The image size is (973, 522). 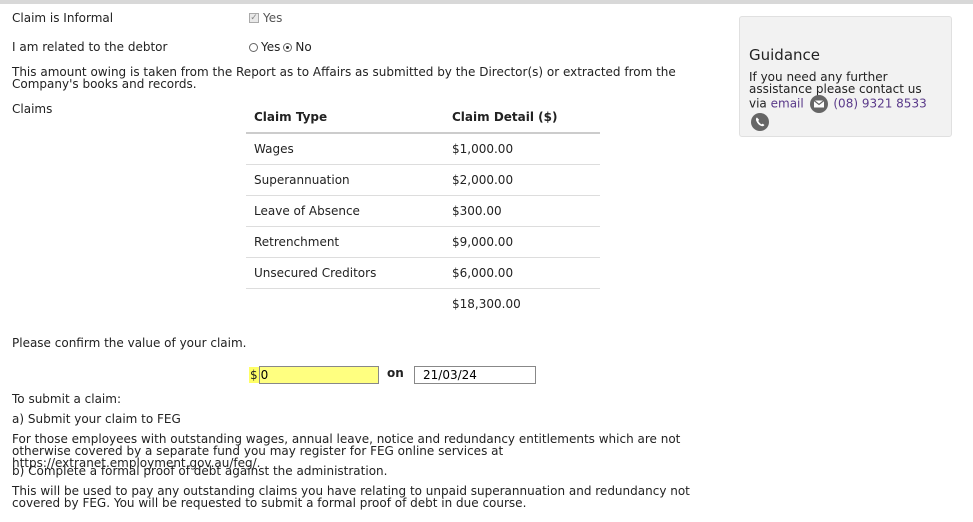 What do you see at coordinates (63, 18) in the screenshot?
I see `informal-label: Claim is Informal` at bounding box center [63, 18].